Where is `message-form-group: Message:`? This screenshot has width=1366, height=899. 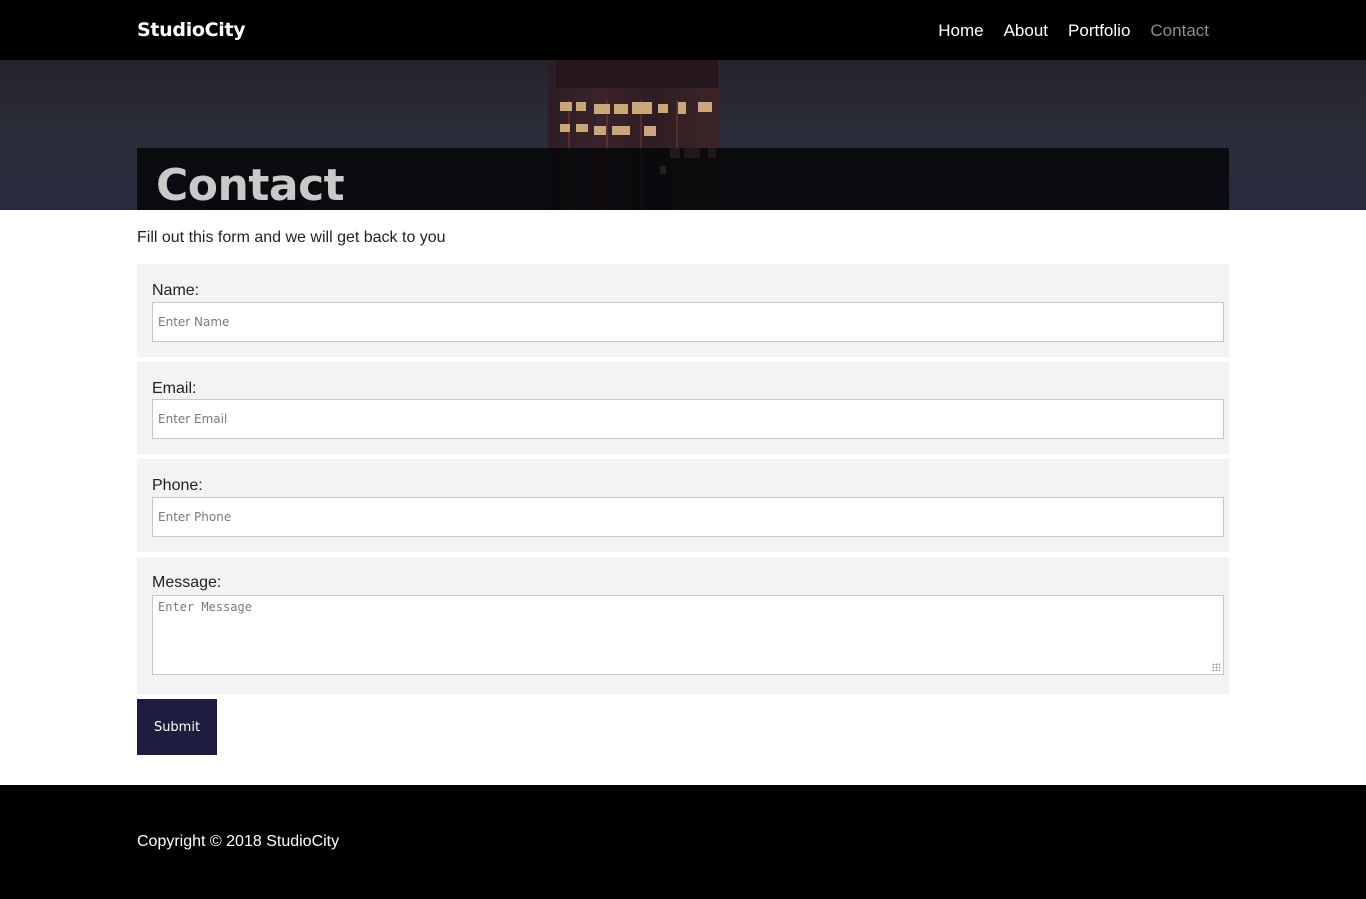
message-form-group: Message: is located at coordinates (683, 625).